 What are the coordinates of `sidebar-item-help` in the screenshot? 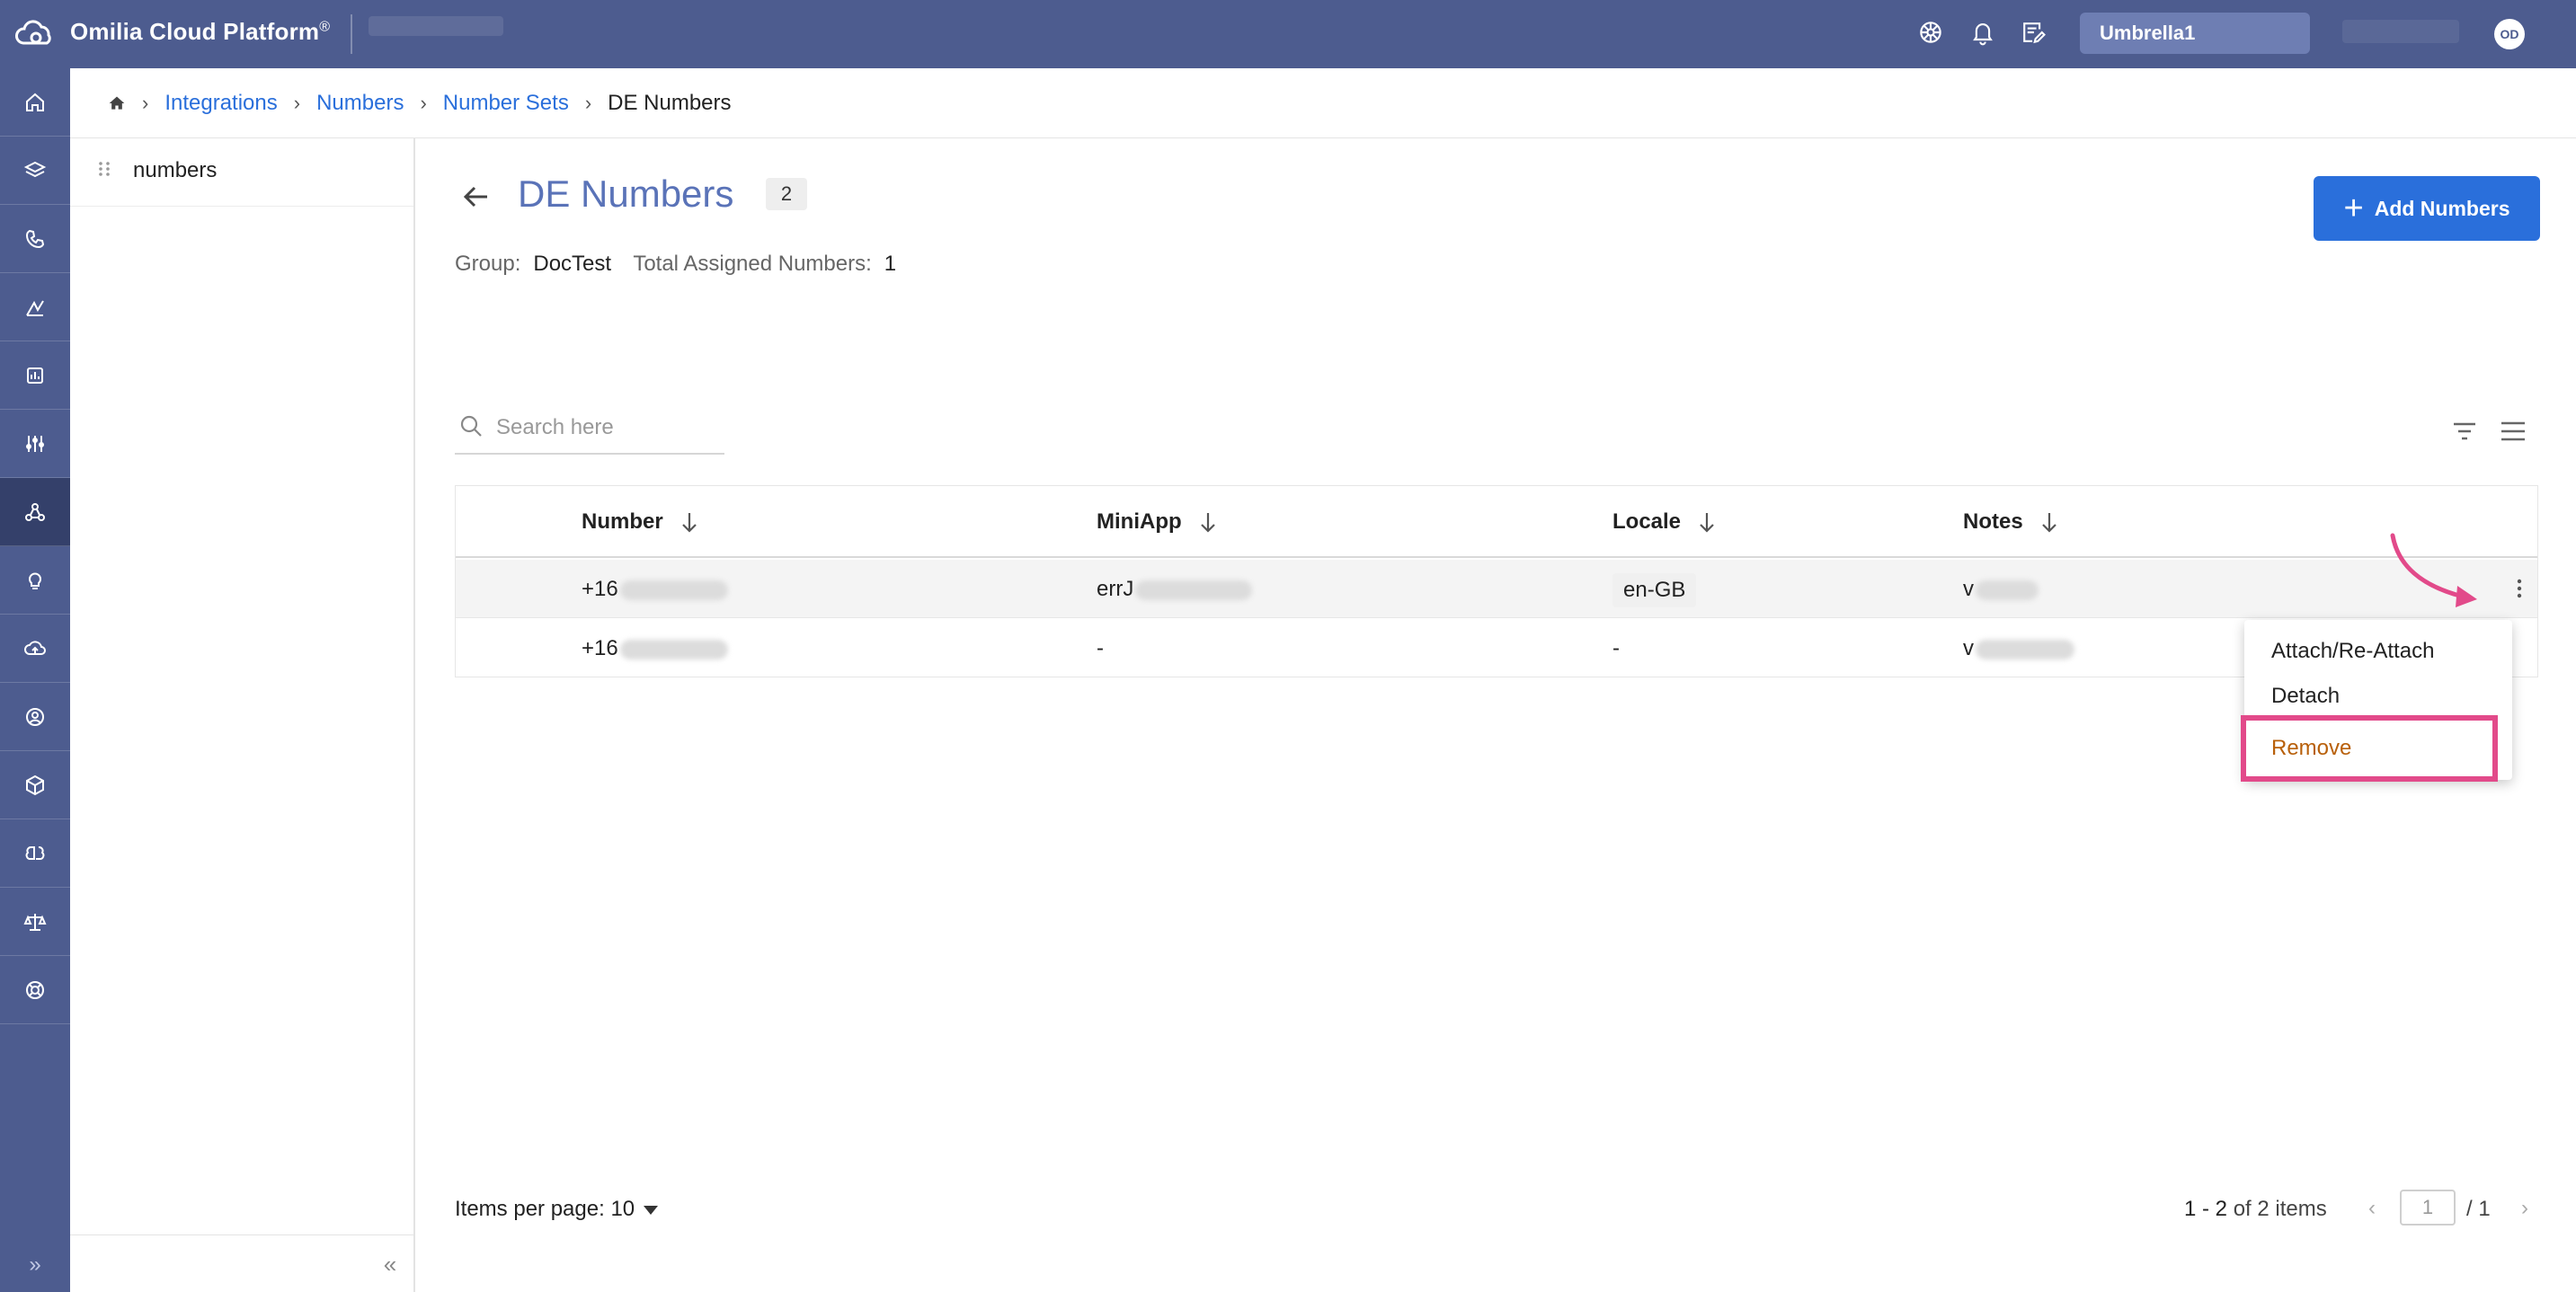 It's located at (35, 990).